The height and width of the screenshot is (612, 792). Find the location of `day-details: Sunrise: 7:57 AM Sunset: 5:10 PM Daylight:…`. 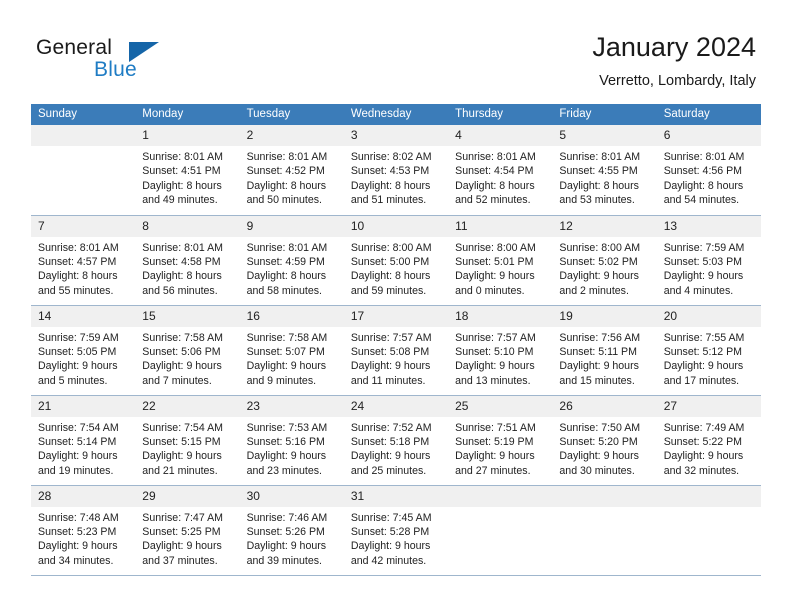

day-details: Sunrise: 7:57 AM Sunset: 5:10 PM Daylight:… is located at coordinates (500, 358).